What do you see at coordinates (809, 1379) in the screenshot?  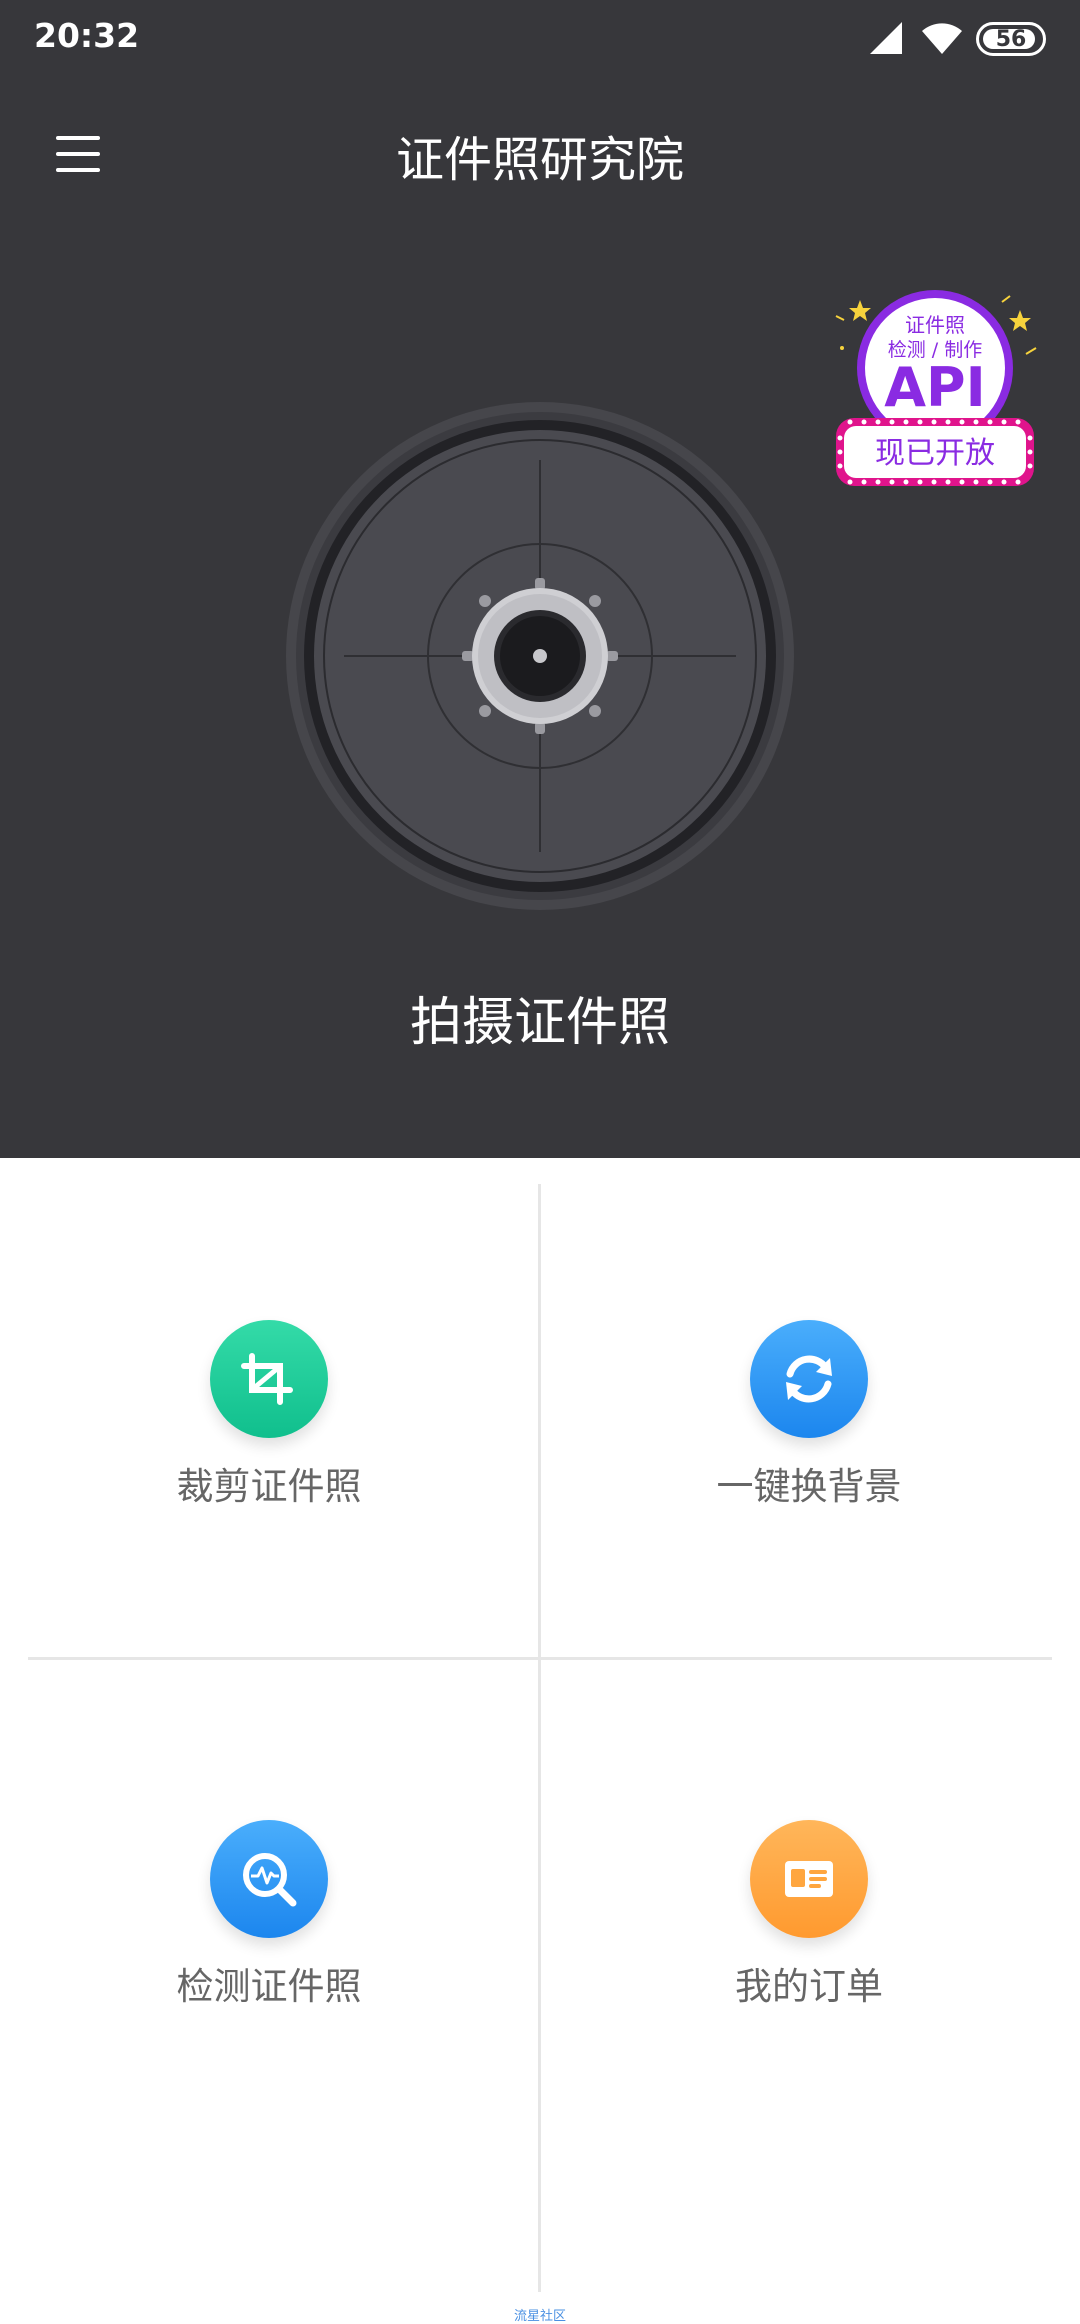 I see `refresh-icon` at bounding box center [809, 1379].